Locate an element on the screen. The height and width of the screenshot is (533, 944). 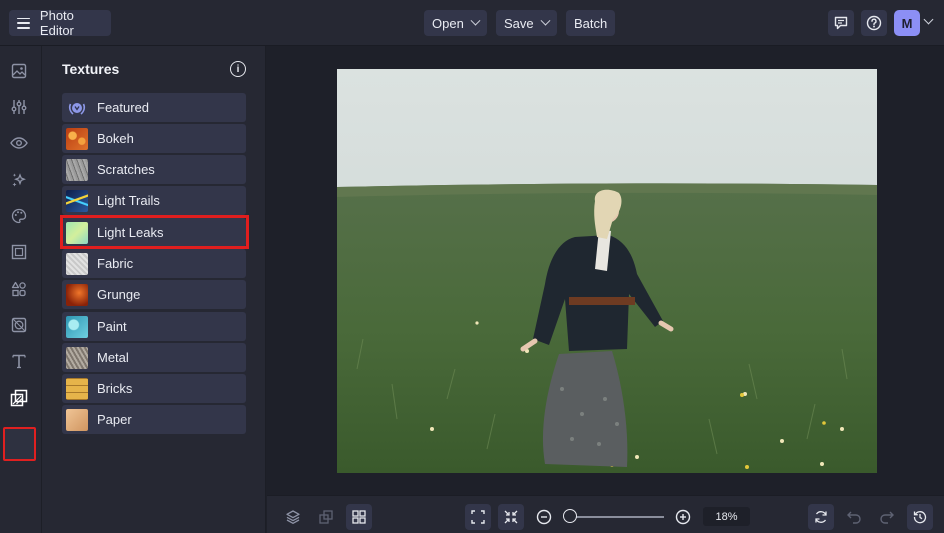
redo-icon is located at coordinates (887, 517).